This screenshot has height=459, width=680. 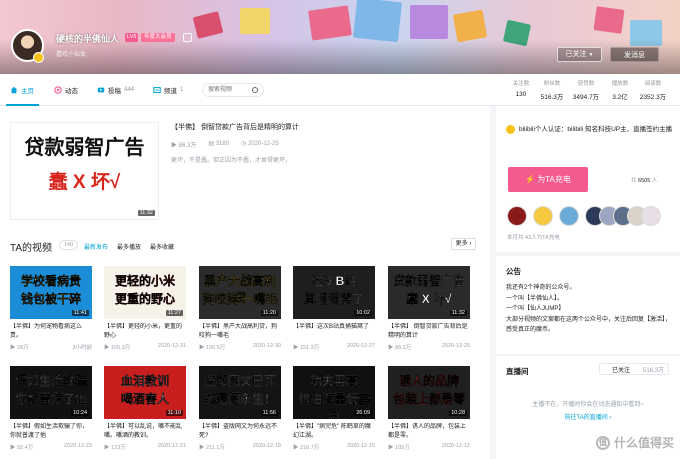 What do you see at coordinates (429, 392) in the screenshot?
I see `video-thumbnail: 诱人的品牌 包装上都是零 10:28` at bounding box center [429, 392].